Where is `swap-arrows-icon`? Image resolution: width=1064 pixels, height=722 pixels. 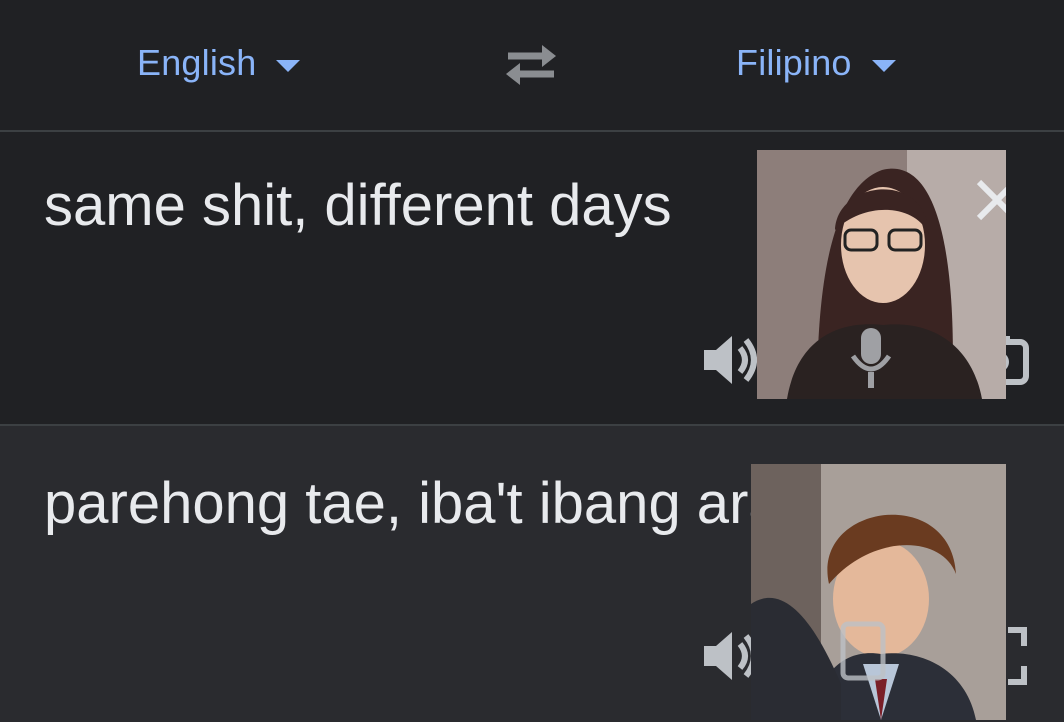
swap-arrows-icon is located at coordinates (531, 64).